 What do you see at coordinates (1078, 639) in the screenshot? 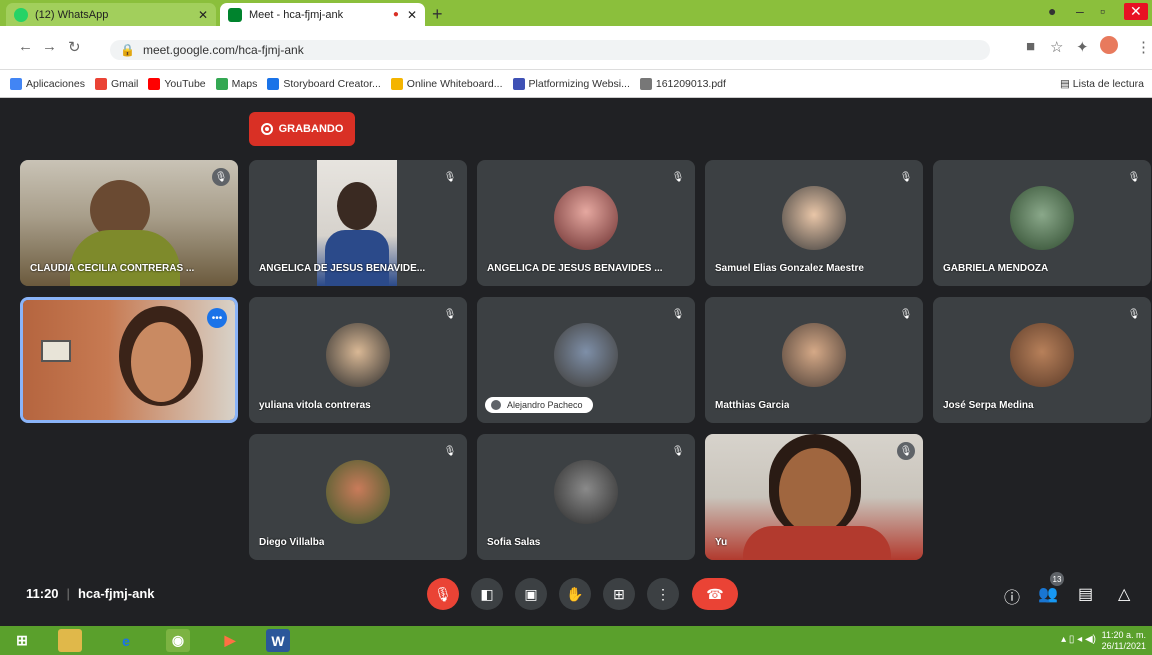
I see `system-tray-icons: ▴ ▯ ◂ ◀)` at bounding box center [1078, 639].